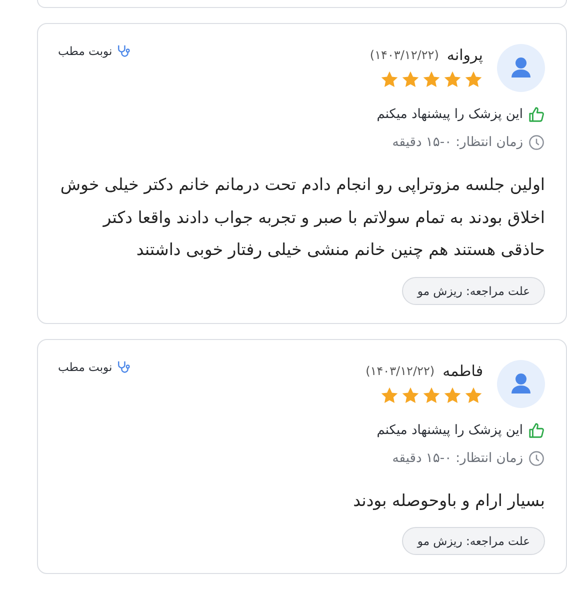 The width and height of the screenshot is (567, 615). I want to click on review-text: اولین جلسه مزوتراپی رو انجام دادم تحت درمانم خانم دکتر خیلی خوش اخلاق بودند به تمام سولاتم با صبر و تجربه جواب دادند واقعا دکتر حاذقی هستند هم چنین خانم منشی خیلی رفتار خوبی داشتند, so click(302, 217).